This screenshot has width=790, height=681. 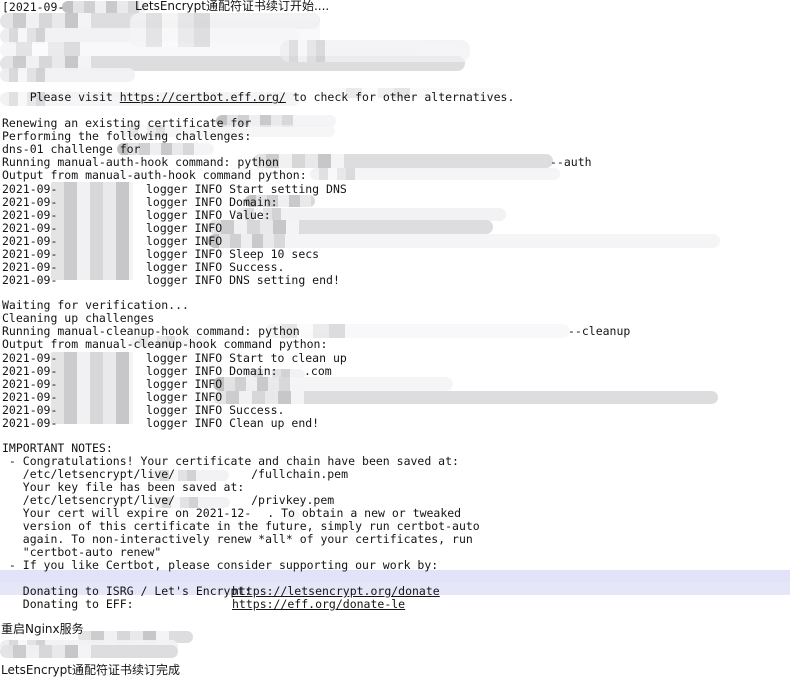 I want to click on log-line-fullchain-path: /etc/letsencrypt/live/ /fullchain.pem, so click(x=175, y=474).